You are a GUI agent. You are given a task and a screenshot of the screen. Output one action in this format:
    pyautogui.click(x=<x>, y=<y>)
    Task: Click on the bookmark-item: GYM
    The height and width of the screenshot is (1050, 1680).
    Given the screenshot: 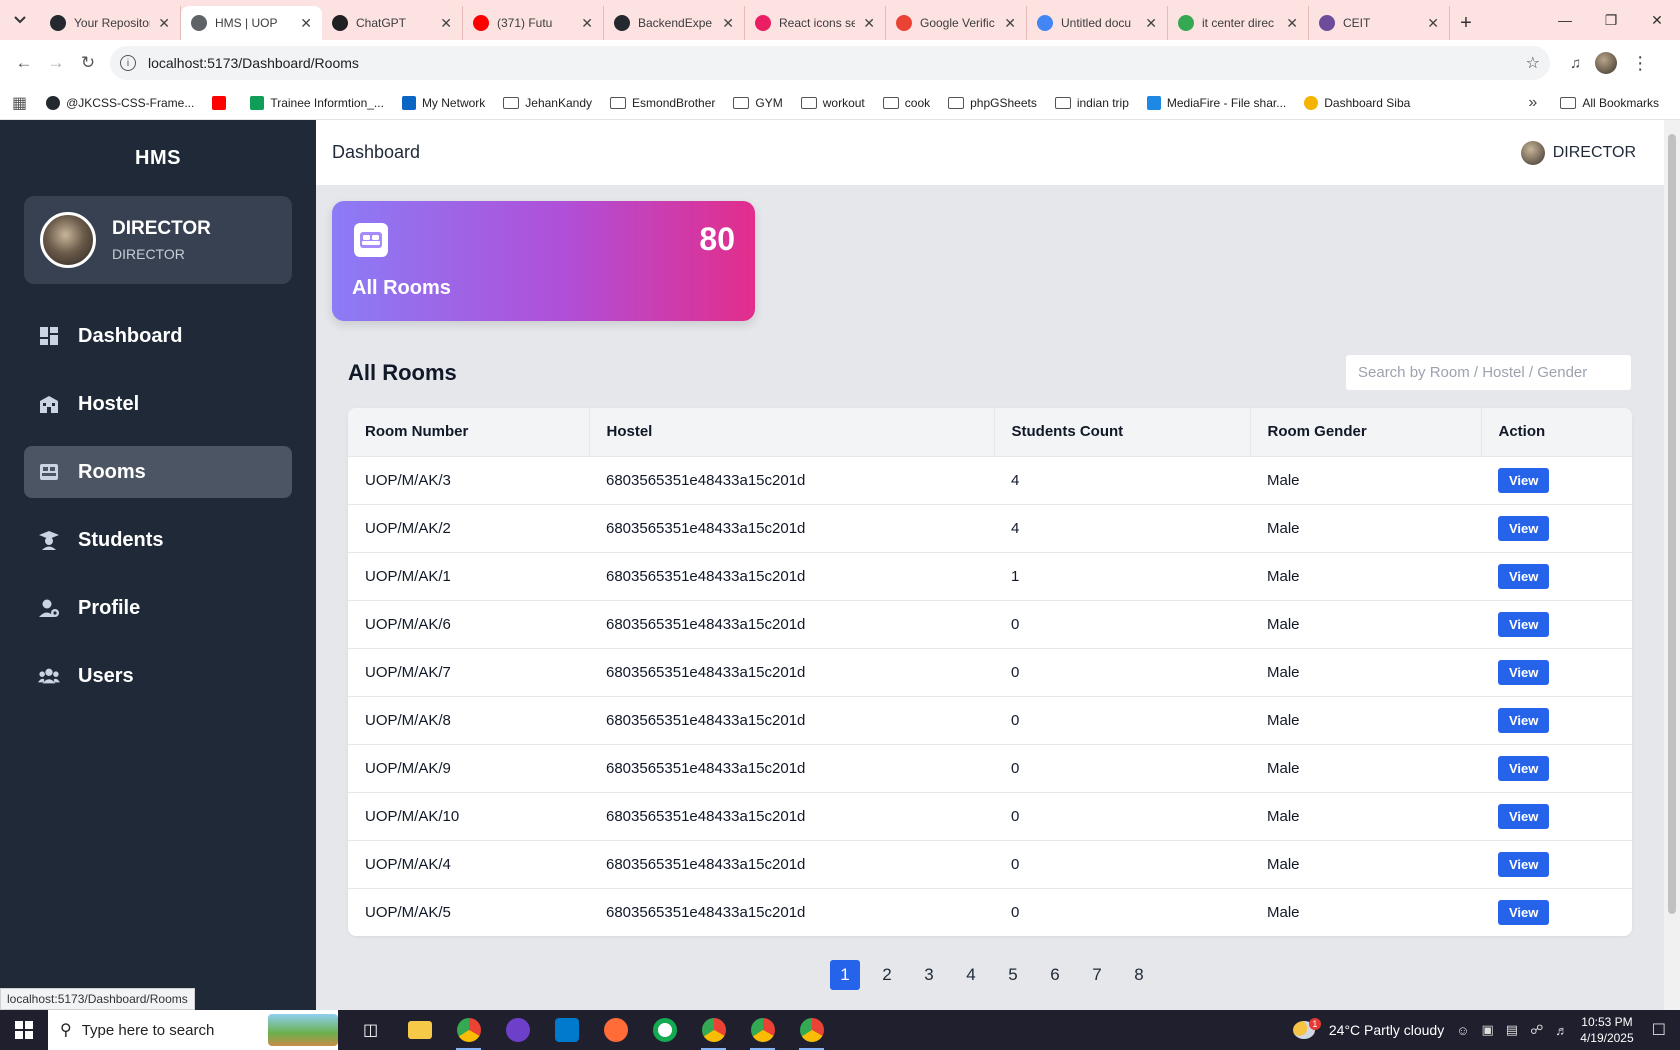 What is the action you would take?
    pyautogui.click(x=757, y=103)
    